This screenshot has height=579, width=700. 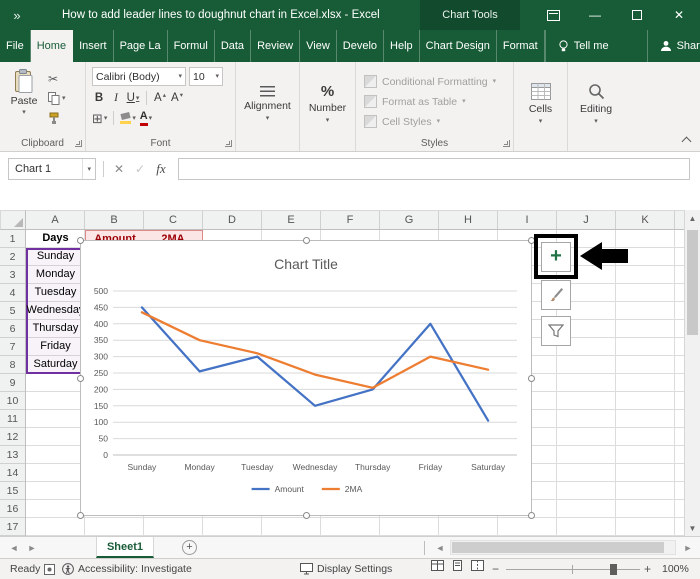 What do you see at coordinates (468, 220) in the screenshot?
I see `column-header-H: H` at bounding box center [468, 220].